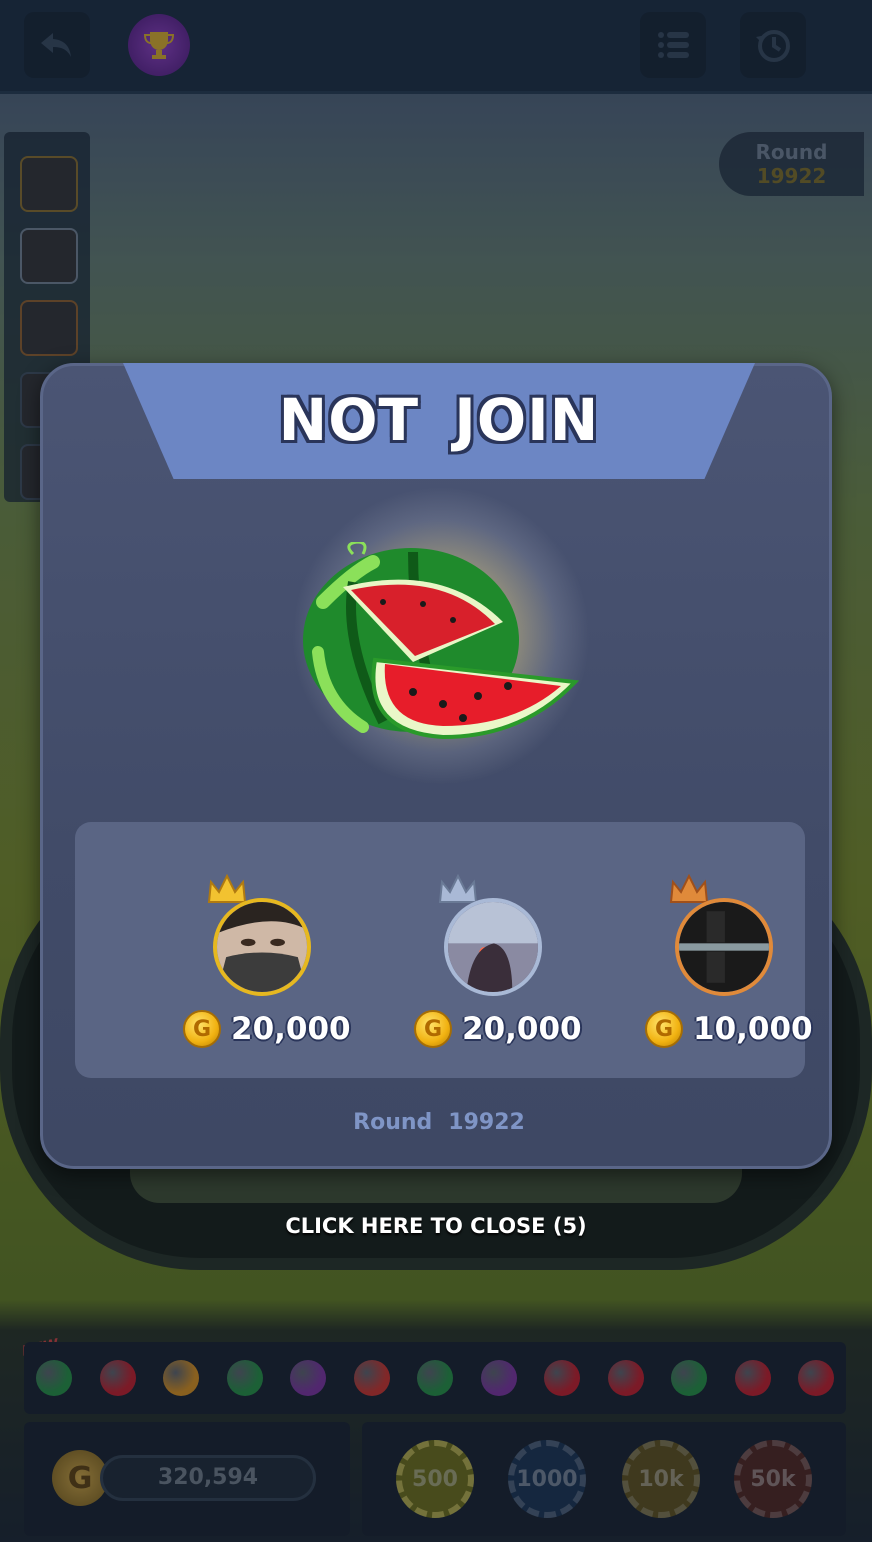 Image resolution: width=872 pixels, height=1542 pixels. I want to click on close-button: CLICK HERE TO CLOSE (5), so click(436, 1226).